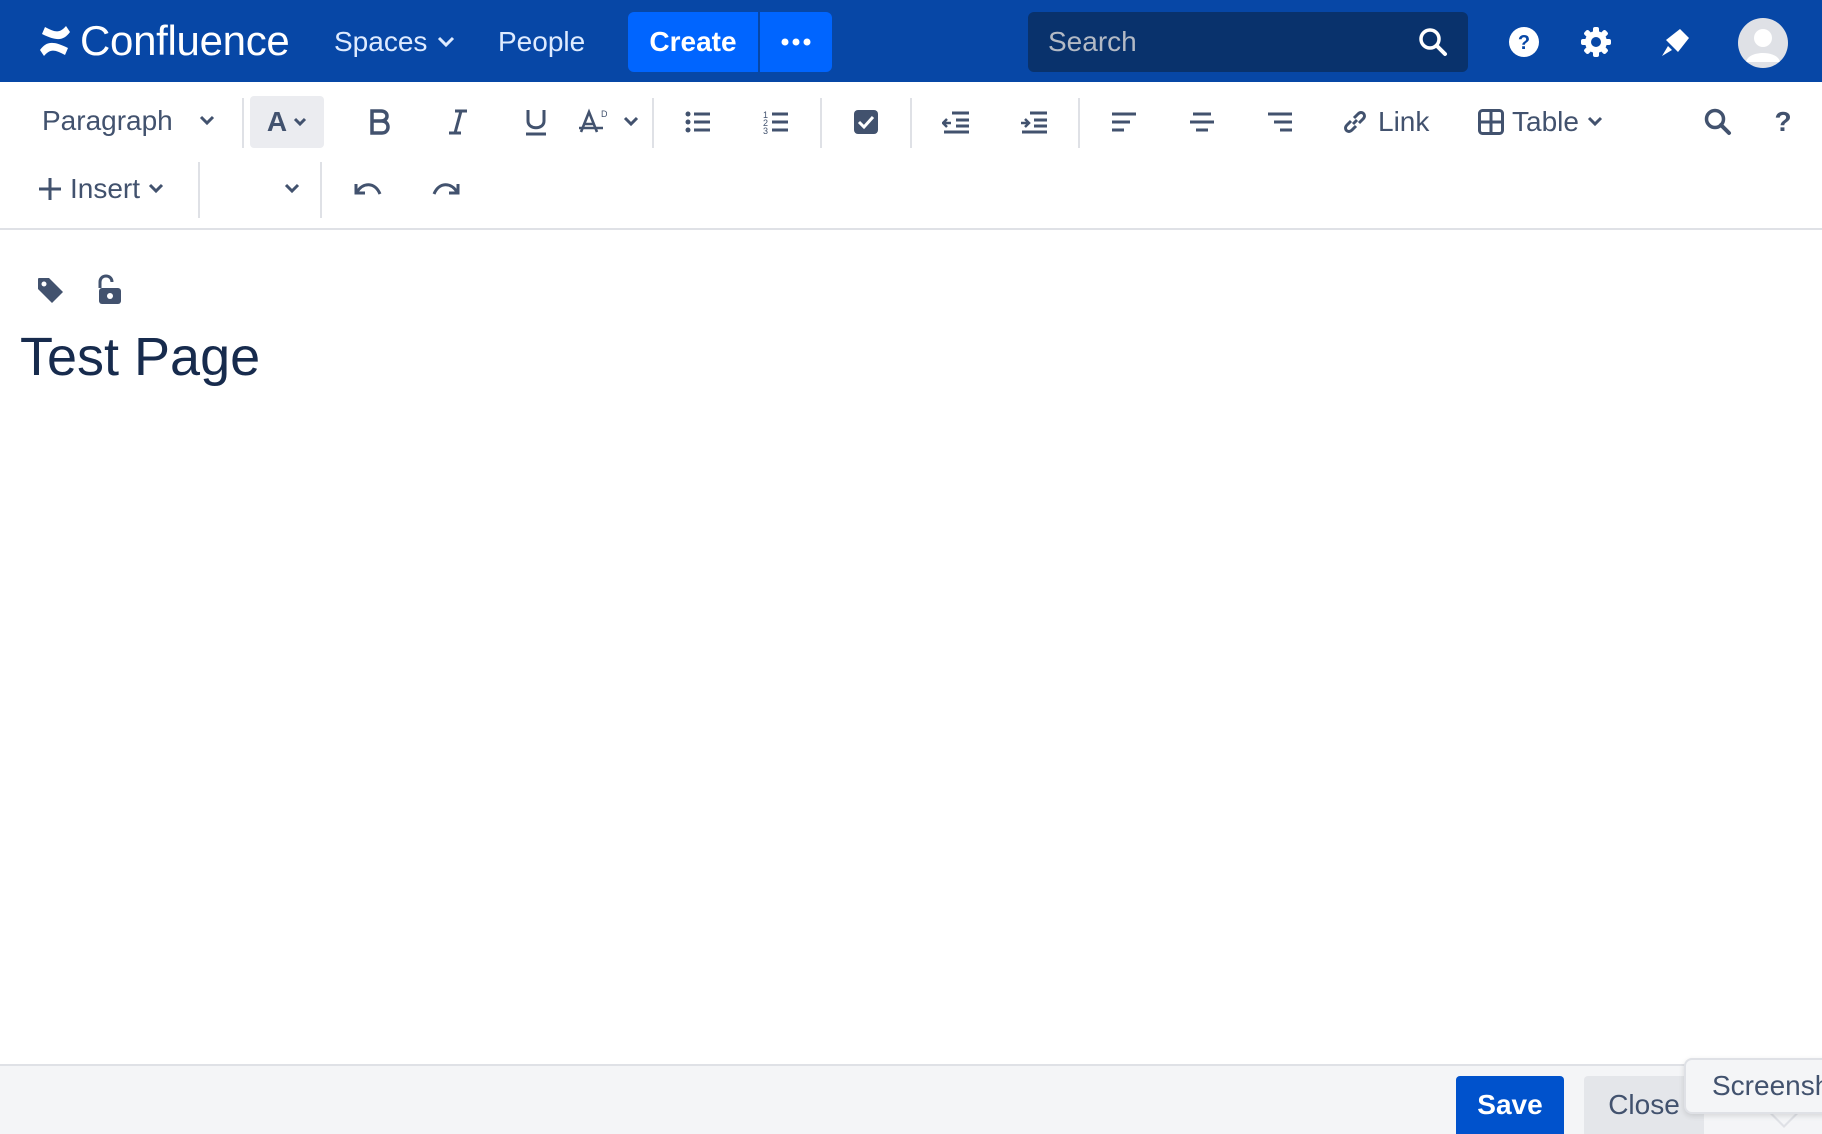  What do you see at coordinates (1491, 122) in the screenshot?
I see `table-icon` at bounding box center [1491, 122].